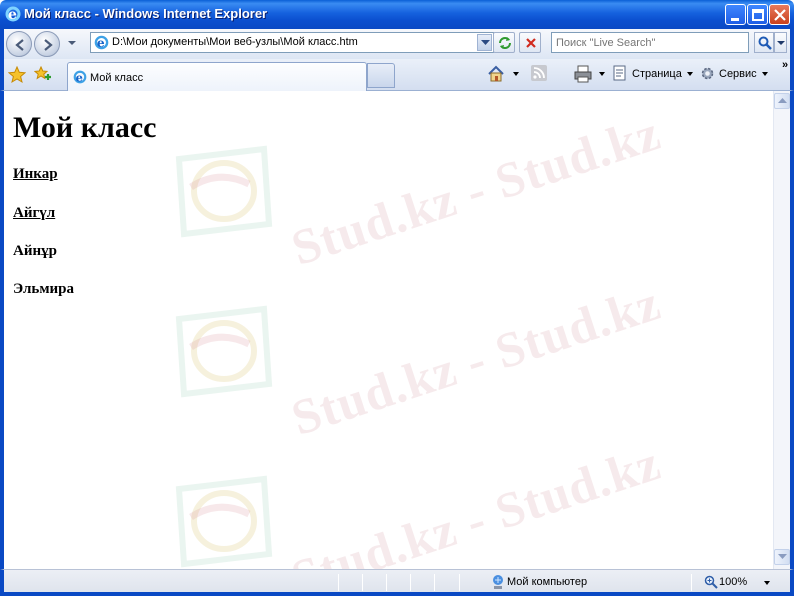 This screenshot has width=794, height=596. Describe the element at coordinates (735, 14) in the screenshot. I see `minimize-button` at that location.